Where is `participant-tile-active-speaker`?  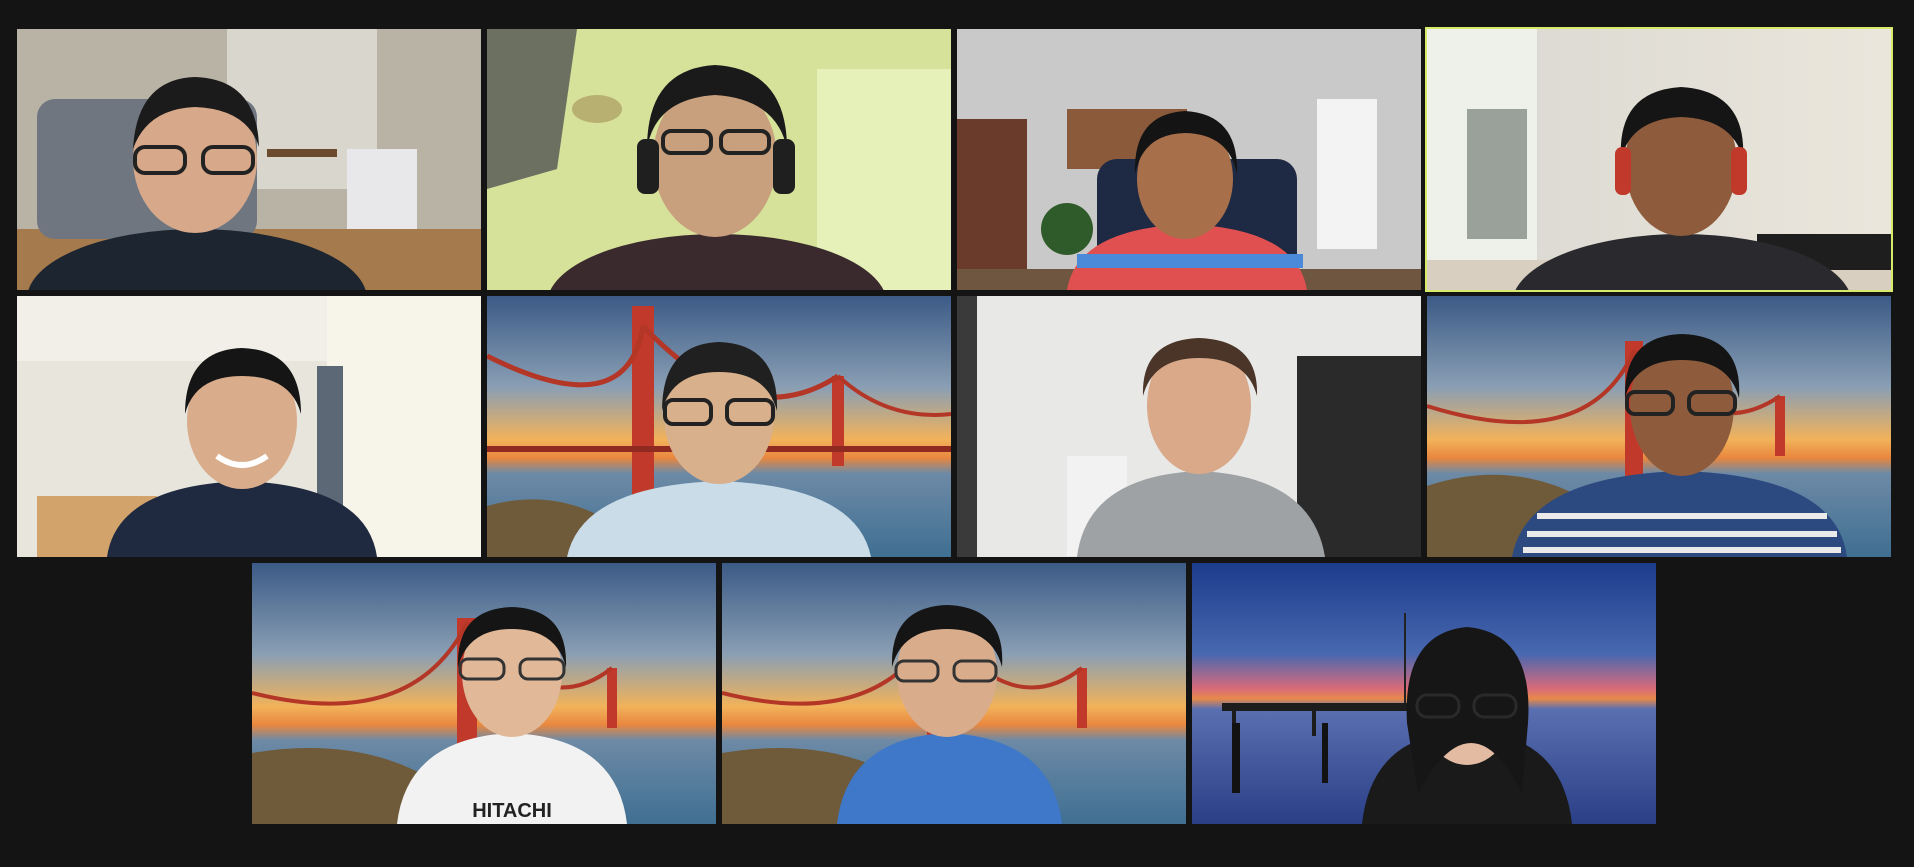 participant-tile-active-speaker is located at coordinates (1659, 159).